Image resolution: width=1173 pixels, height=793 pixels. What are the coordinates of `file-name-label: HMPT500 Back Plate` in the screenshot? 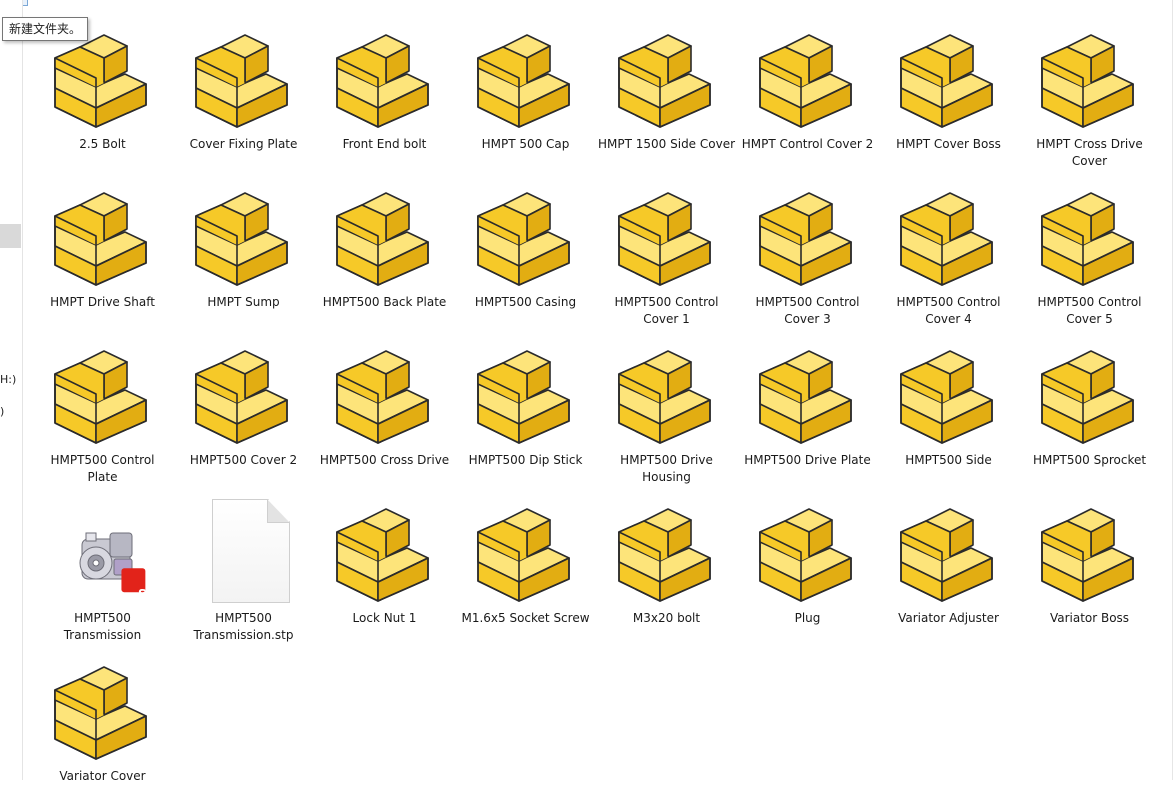 It's located at (384, 302).